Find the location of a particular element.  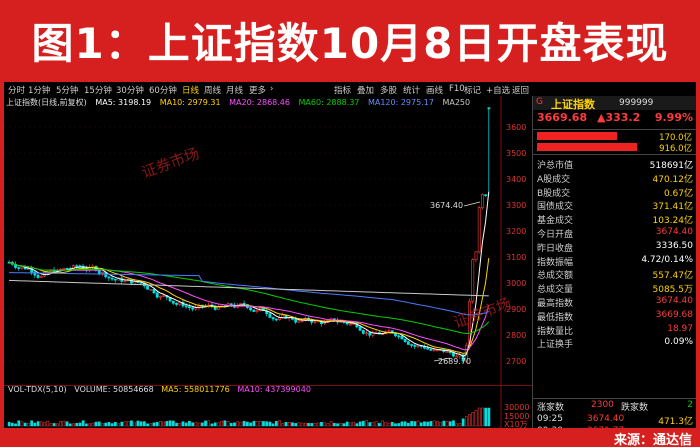

tab-30min: 30分钟 is located at coordinates (130, 90).